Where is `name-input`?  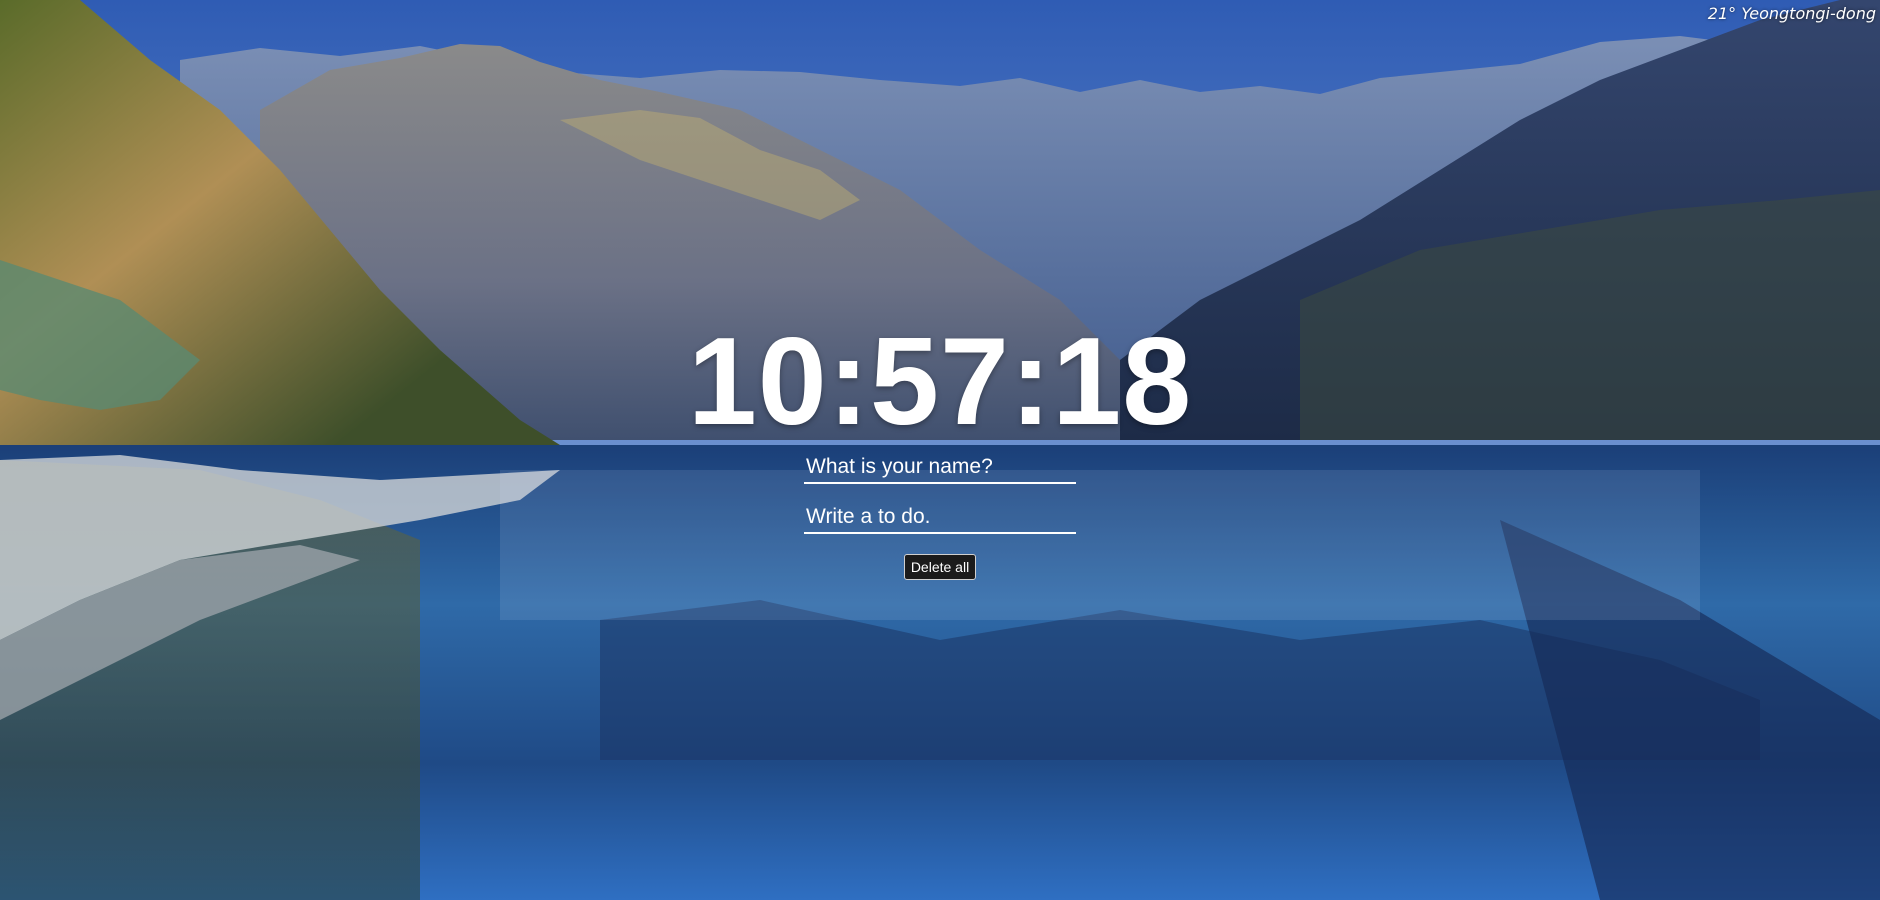 name-input is located at coordinates (940, 468).